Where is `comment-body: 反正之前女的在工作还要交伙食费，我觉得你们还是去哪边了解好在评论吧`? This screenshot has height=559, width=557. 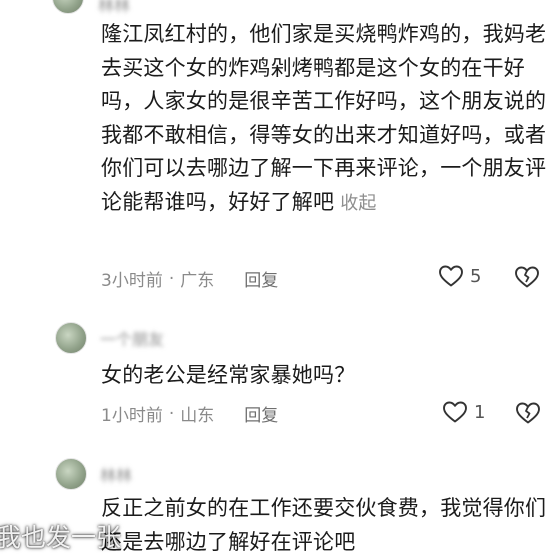
comment-body: 反正之前女的在工作还要交伙食费，我觉得你们还是去哪边了解好在评论吧 is located at coordinates (324, 525).